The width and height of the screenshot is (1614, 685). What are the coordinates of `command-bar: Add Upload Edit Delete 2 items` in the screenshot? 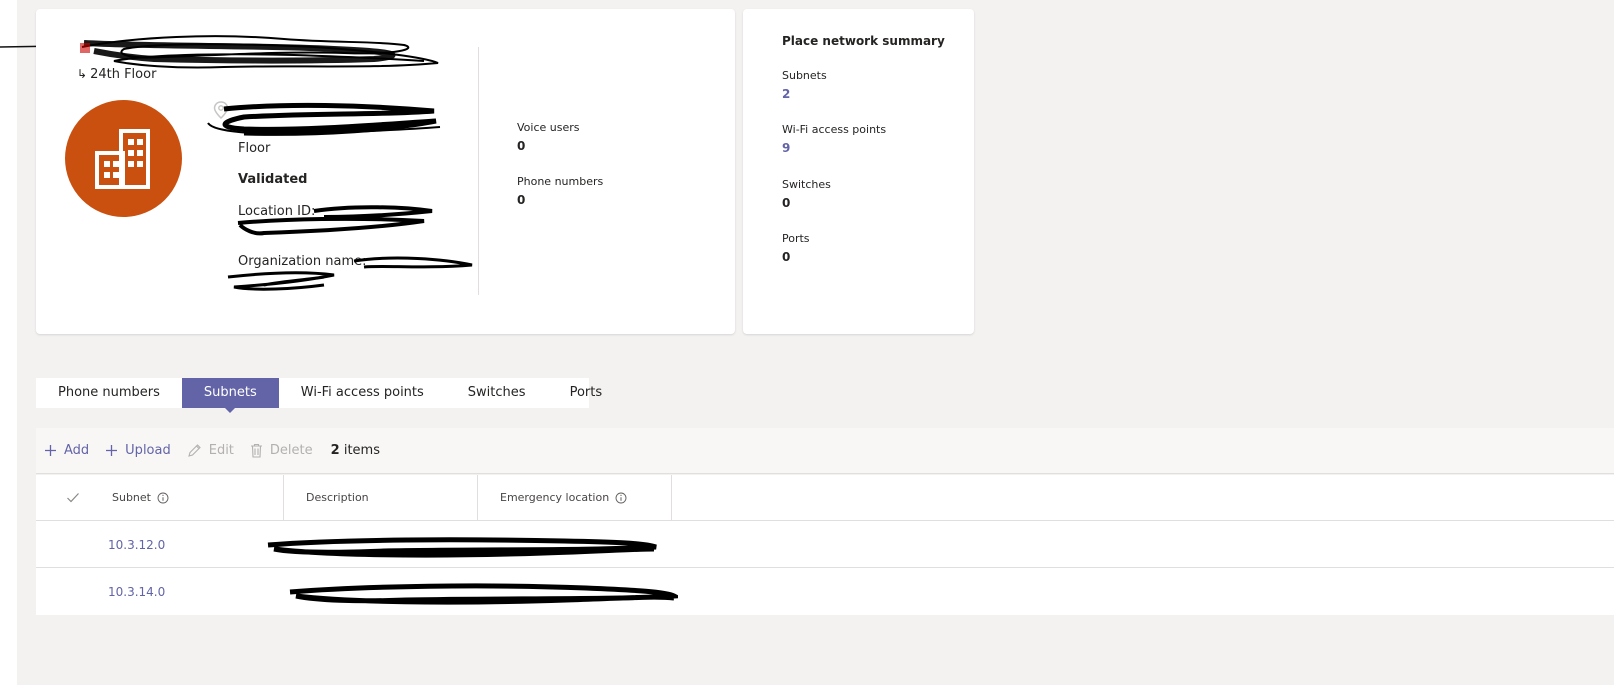 It's located at (825, 451).